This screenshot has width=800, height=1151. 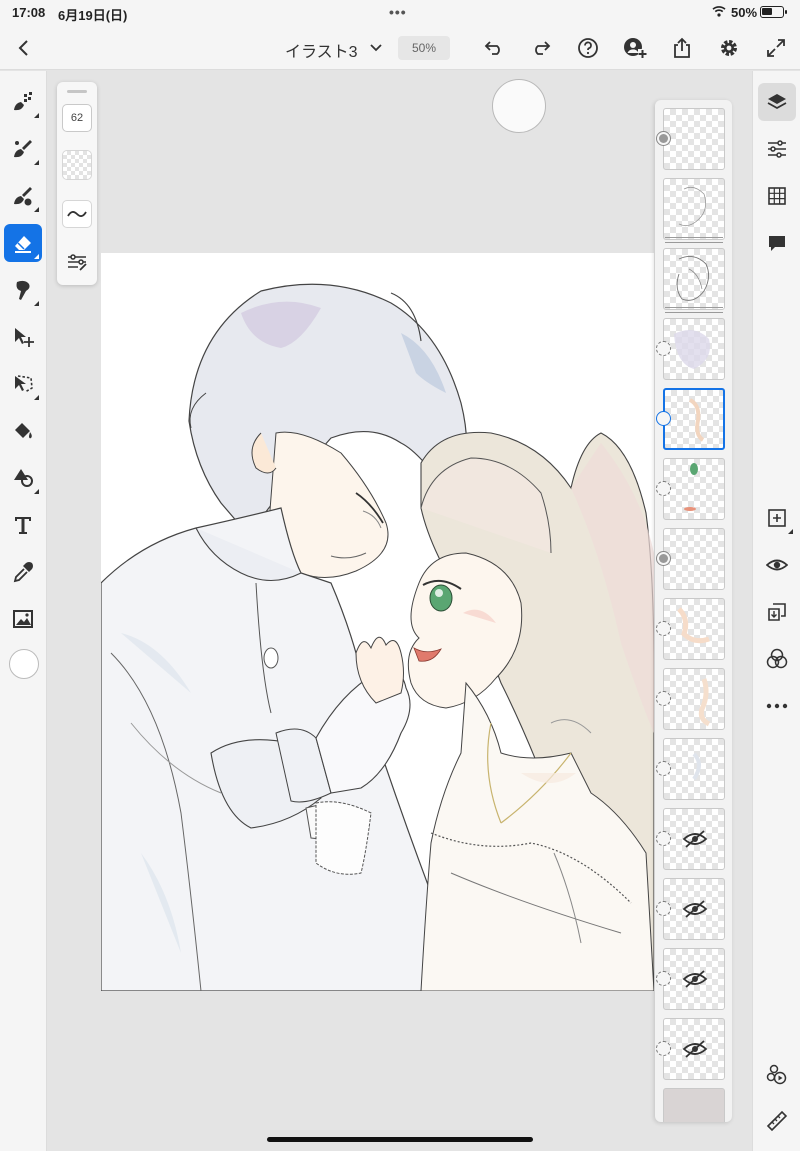 I want to click on smudge-tool, so click(x=23, y=290).